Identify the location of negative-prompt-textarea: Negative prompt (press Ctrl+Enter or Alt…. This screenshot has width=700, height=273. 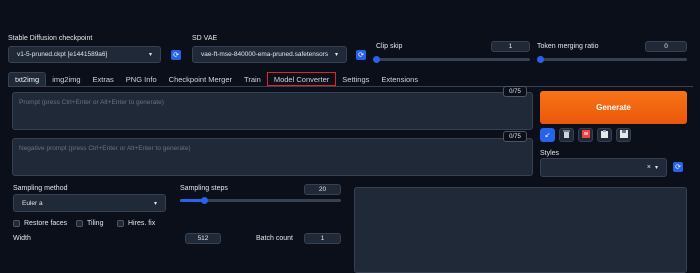
(272, 157).